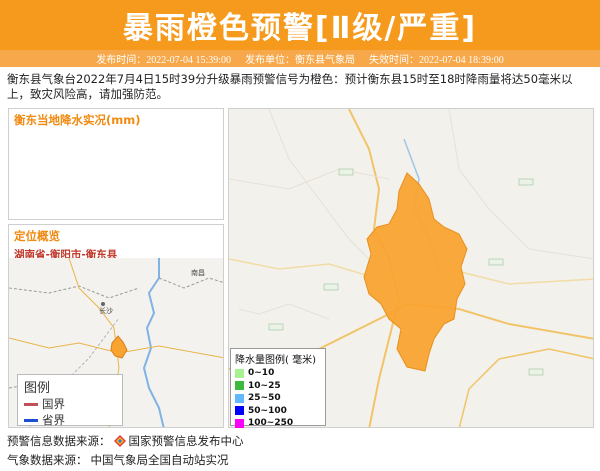 The height and width of the screenshot is (471, 600). I want to click on provincial-border-line-icon, so click(31, 420).